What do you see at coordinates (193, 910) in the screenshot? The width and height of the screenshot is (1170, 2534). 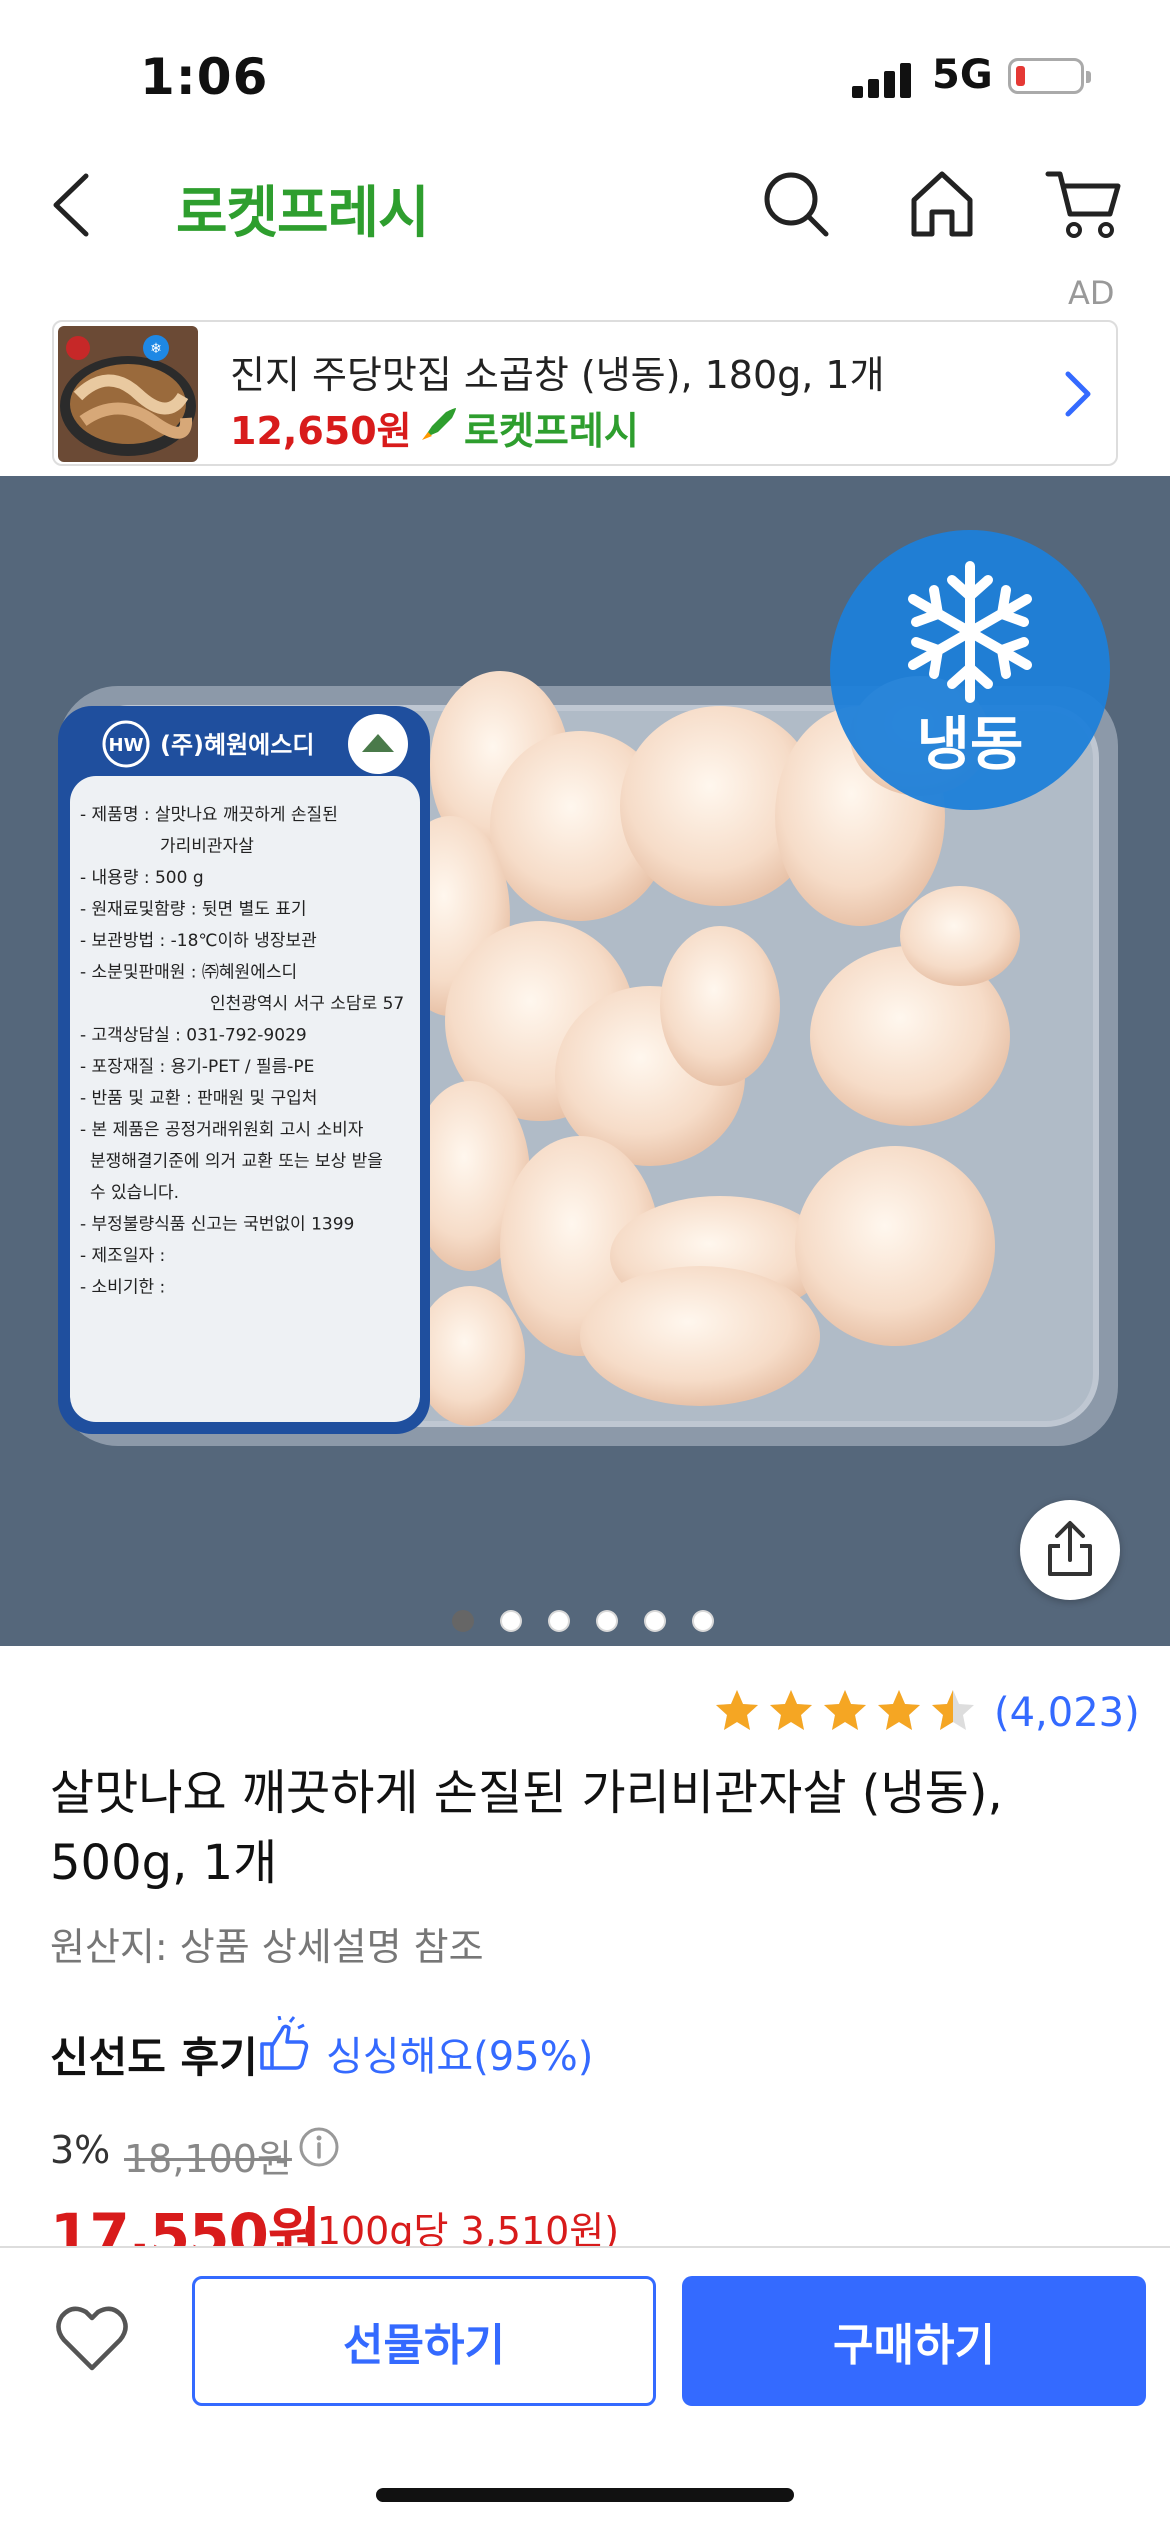 I see `package-label-line: - 원재료및함량 : 뒷면 별도 표기` at bounding box center [193, 910].